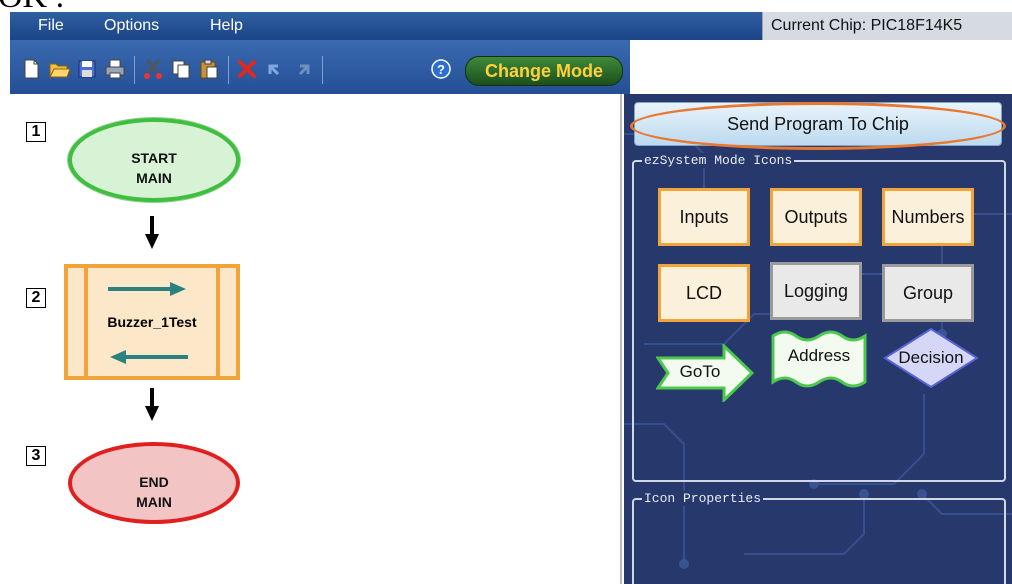  What do you see at coordinates (704, 217) in the screenshot?
I see `inputs-button: Inputs` at bounding box center [704, 217].